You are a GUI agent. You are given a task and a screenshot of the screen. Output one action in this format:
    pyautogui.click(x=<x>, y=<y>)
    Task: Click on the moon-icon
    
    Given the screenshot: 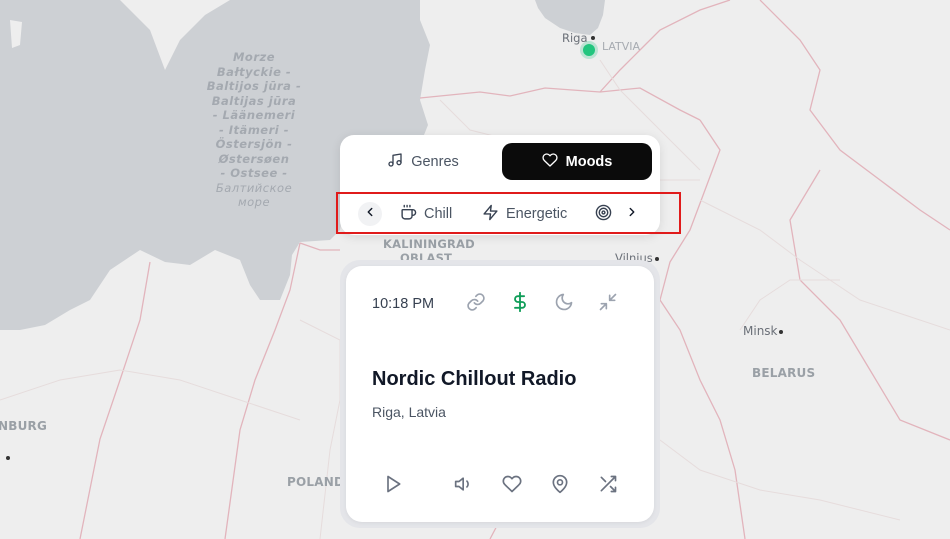 What is the action you would take?
    pyautogui.click(x=564, y=304)
    